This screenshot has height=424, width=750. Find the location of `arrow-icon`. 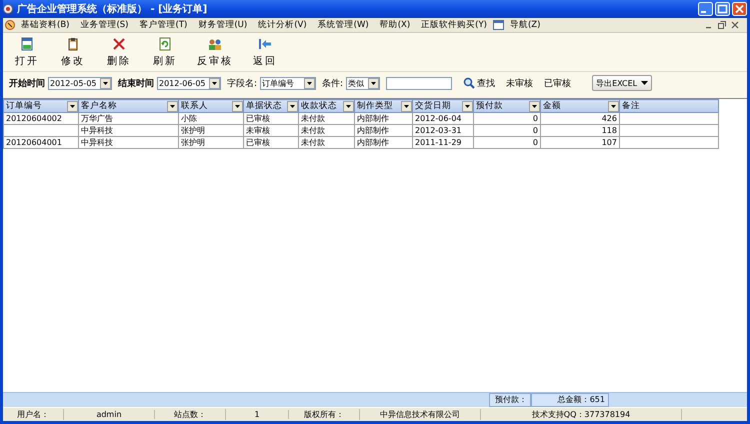

arrow-icon is located at coordinates (265, 43).